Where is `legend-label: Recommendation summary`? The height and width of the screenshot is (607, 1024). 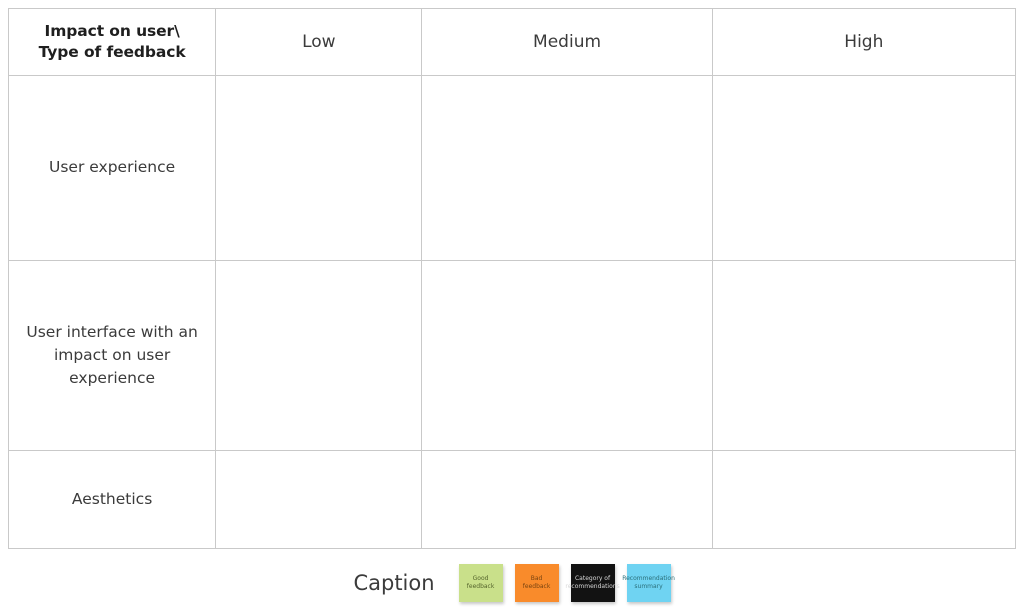 legend-label: Recommendation summary is located at coordinates (648, 582).